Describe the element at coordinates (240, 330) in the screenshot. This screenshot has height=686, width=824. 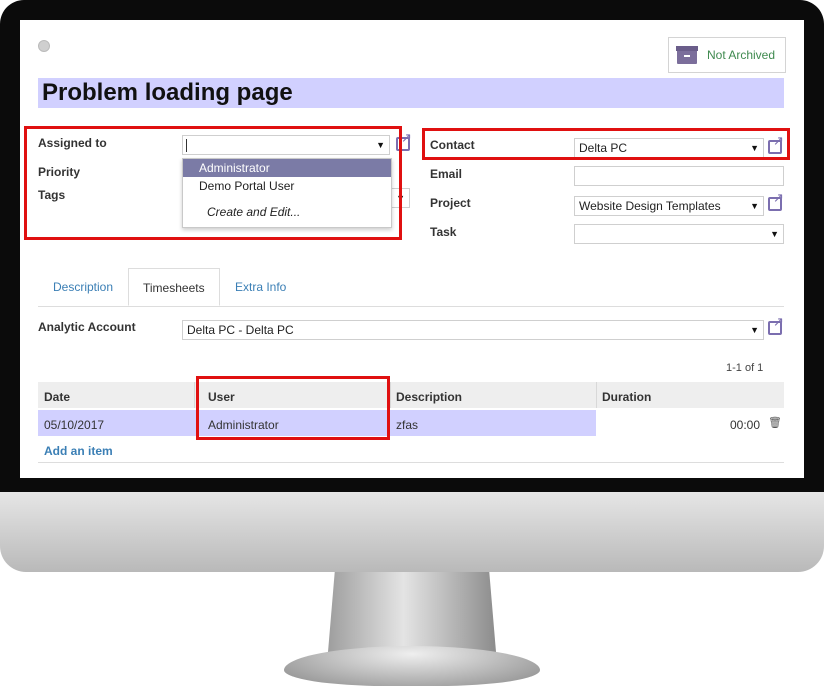
I see `analytic-account-value: Delta PC - Delta PC` at that location.